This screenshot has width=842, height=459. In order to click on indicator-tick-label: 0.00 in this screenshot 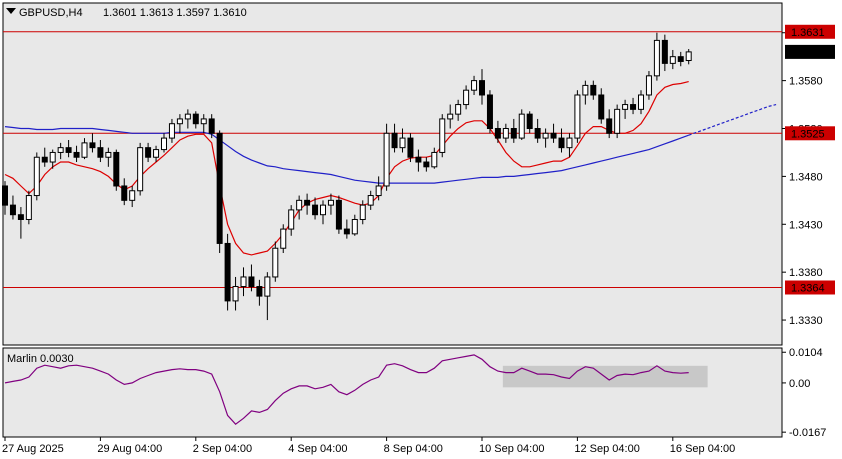, I will do `click(799, 384)`.